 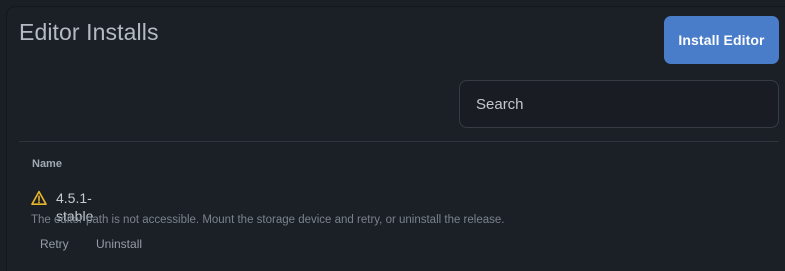 What do you see at coordinates (54, 244) in the screenshot?
I see `retry-button: Retry` at bounding box center [54, 244].